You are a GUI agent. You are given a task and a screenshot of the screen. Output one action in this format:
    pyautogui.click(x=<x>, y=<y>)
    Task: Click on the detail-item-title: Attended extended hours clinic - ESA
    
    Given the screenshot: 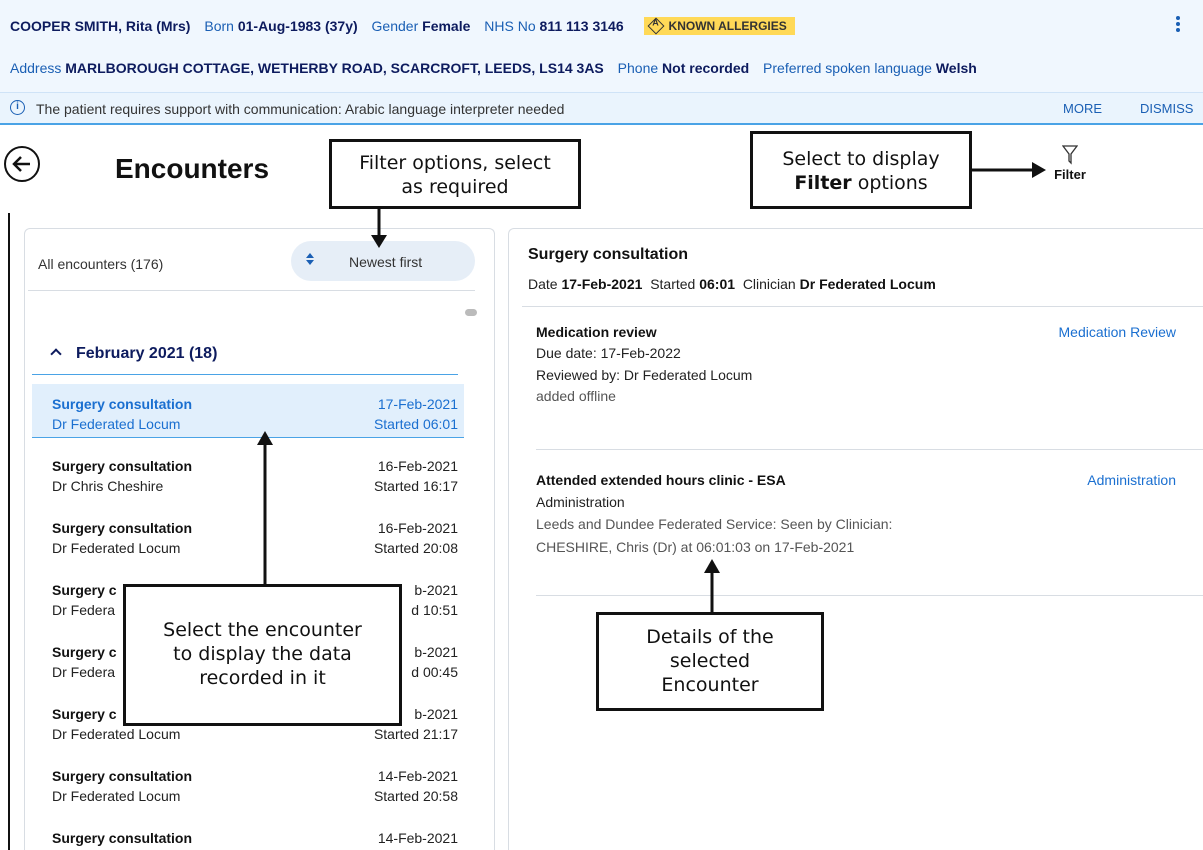 What is the action you would take?
    pyautogui.click(x=661, y=480)
    